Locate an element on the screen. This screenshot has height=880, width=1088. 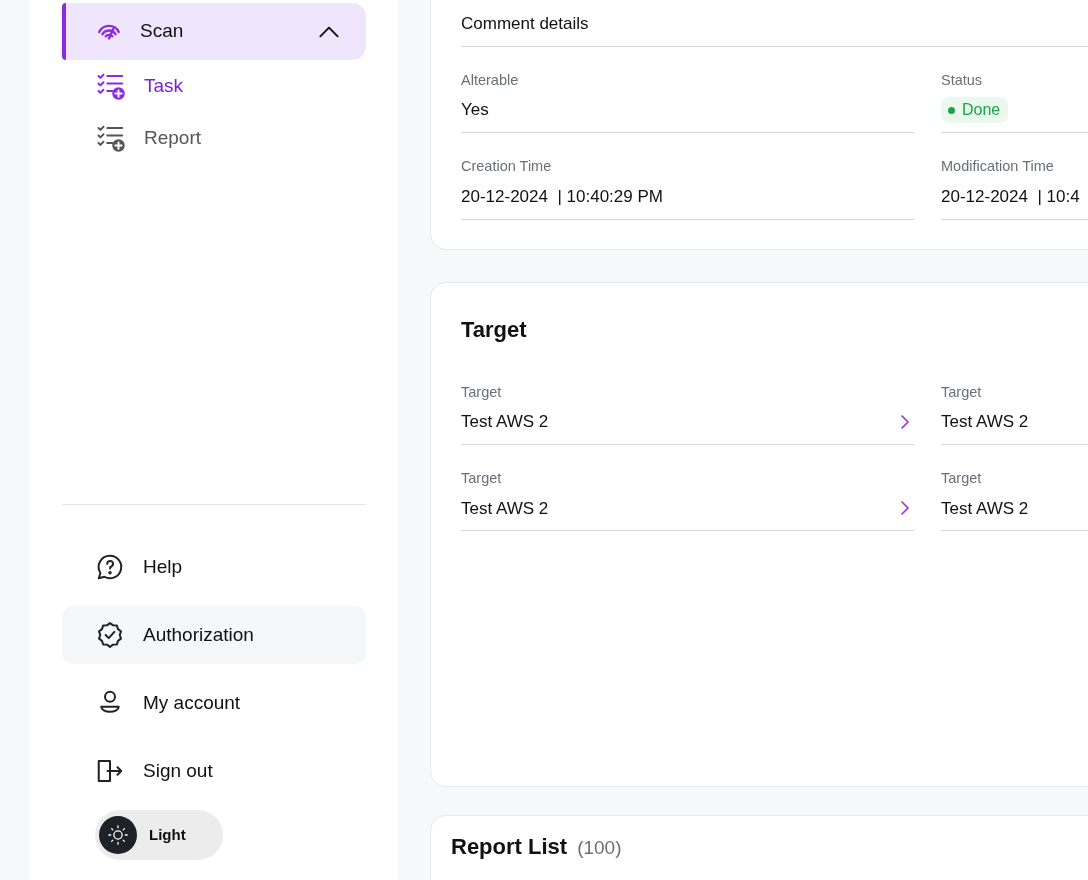
count-label: (100) is located at coordinates (599, 847).